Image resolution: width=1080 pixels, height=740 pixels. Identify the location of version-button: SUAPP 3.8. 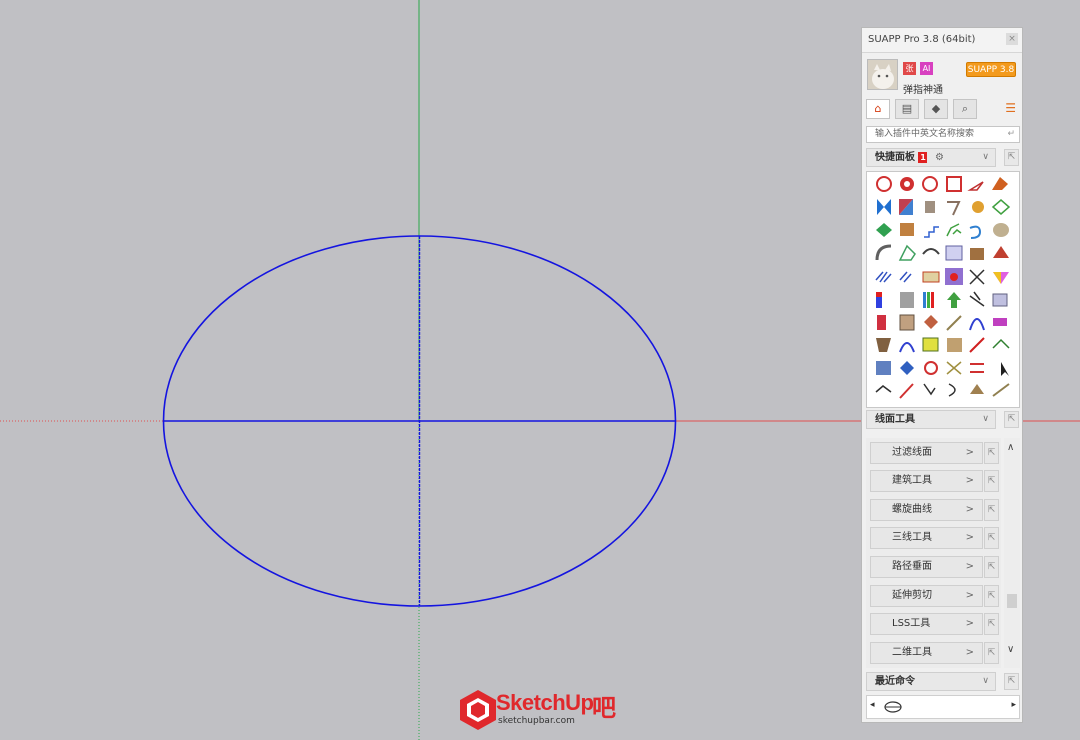
(991, 69).